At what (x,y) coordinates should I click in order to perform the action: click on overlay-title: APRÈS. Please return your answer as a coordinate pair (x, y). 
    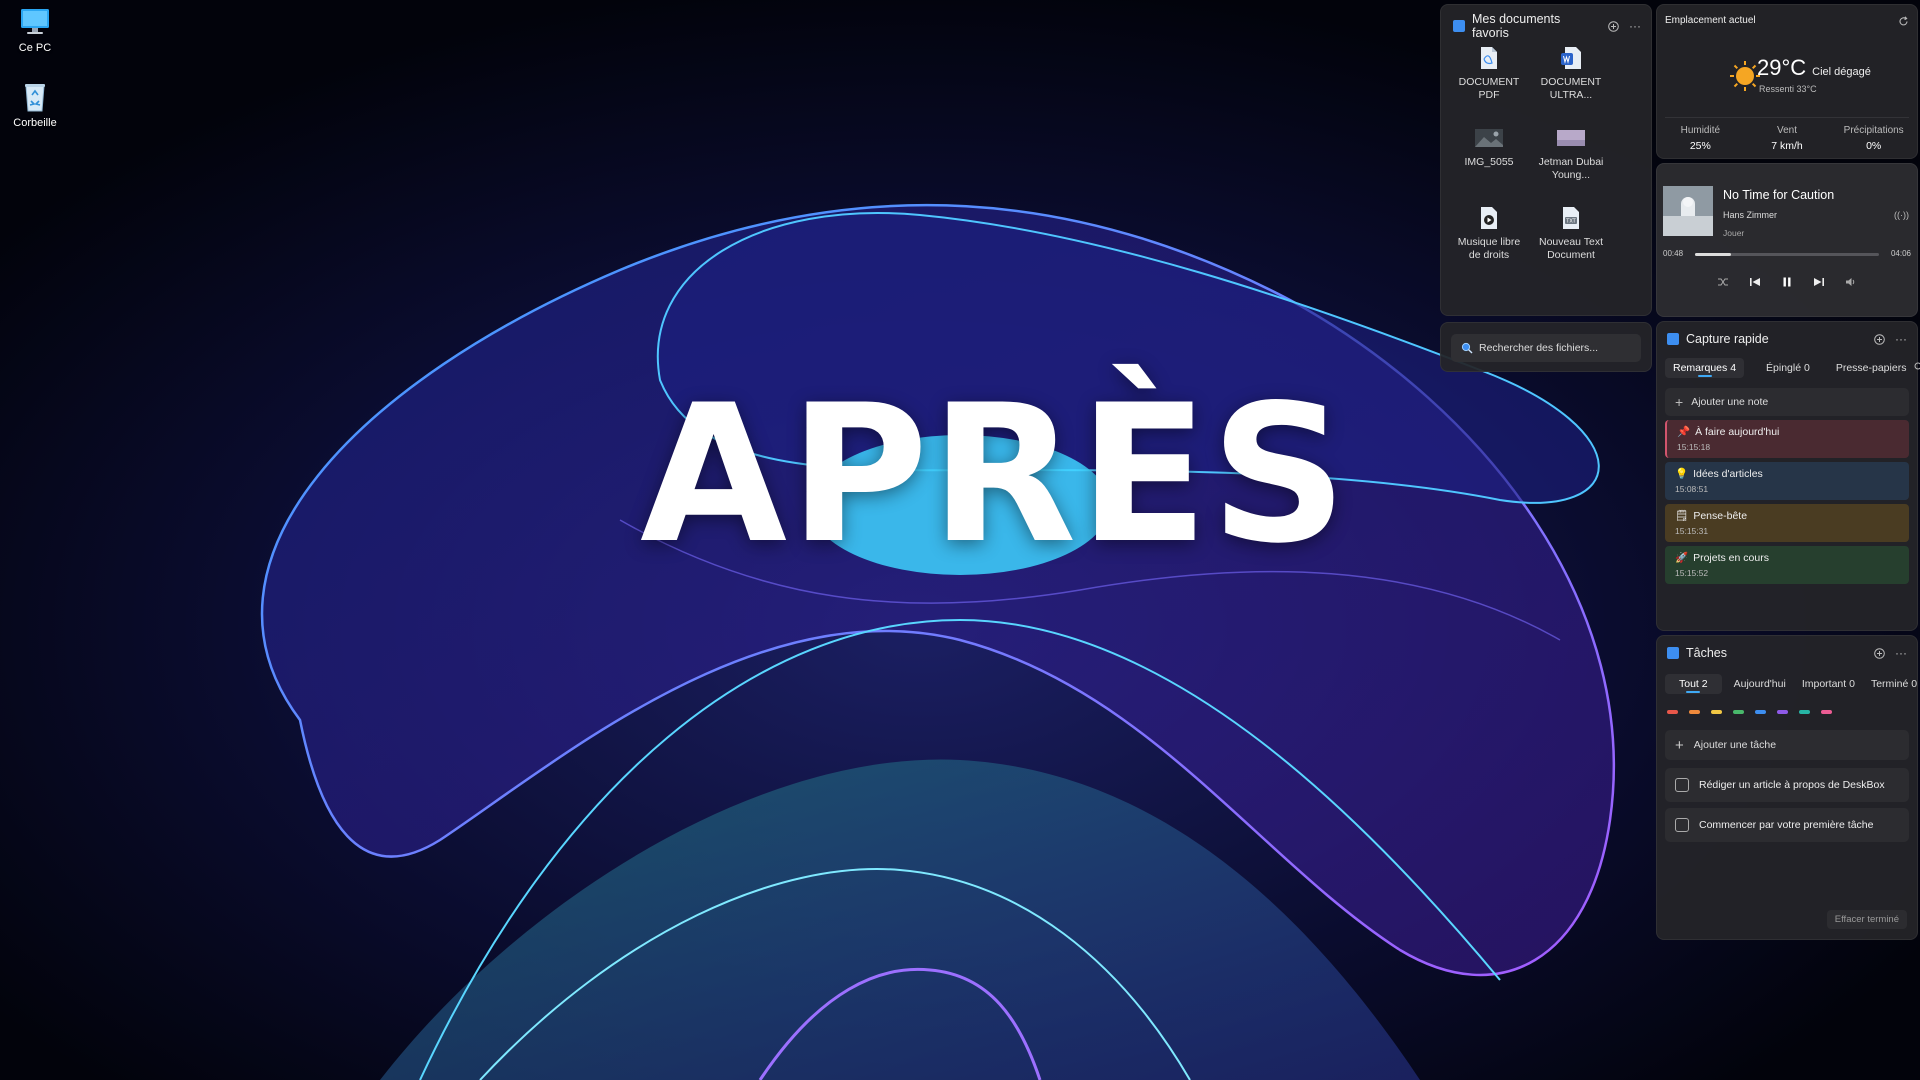
    Looking at the image, I should click on (995, 474).